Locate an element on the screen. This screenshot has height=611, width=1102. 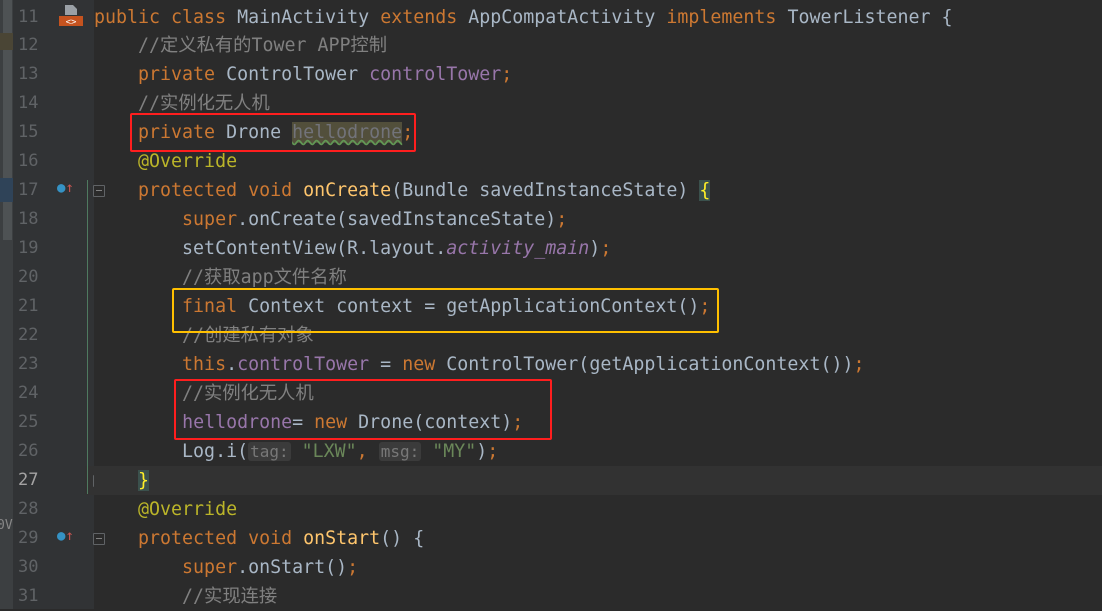
code-line: Log.i(tag: "LXW", msg: "MY"); is located at coordinates (598, 451).